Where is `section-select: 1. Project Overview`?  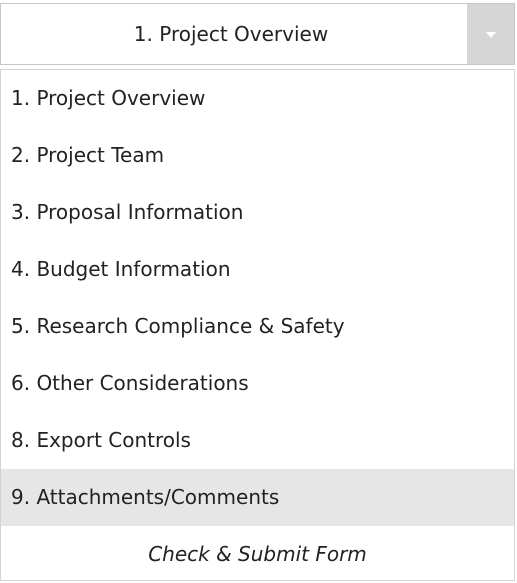
section-select: 1. Project Overview is located at coordinates (257, 34).